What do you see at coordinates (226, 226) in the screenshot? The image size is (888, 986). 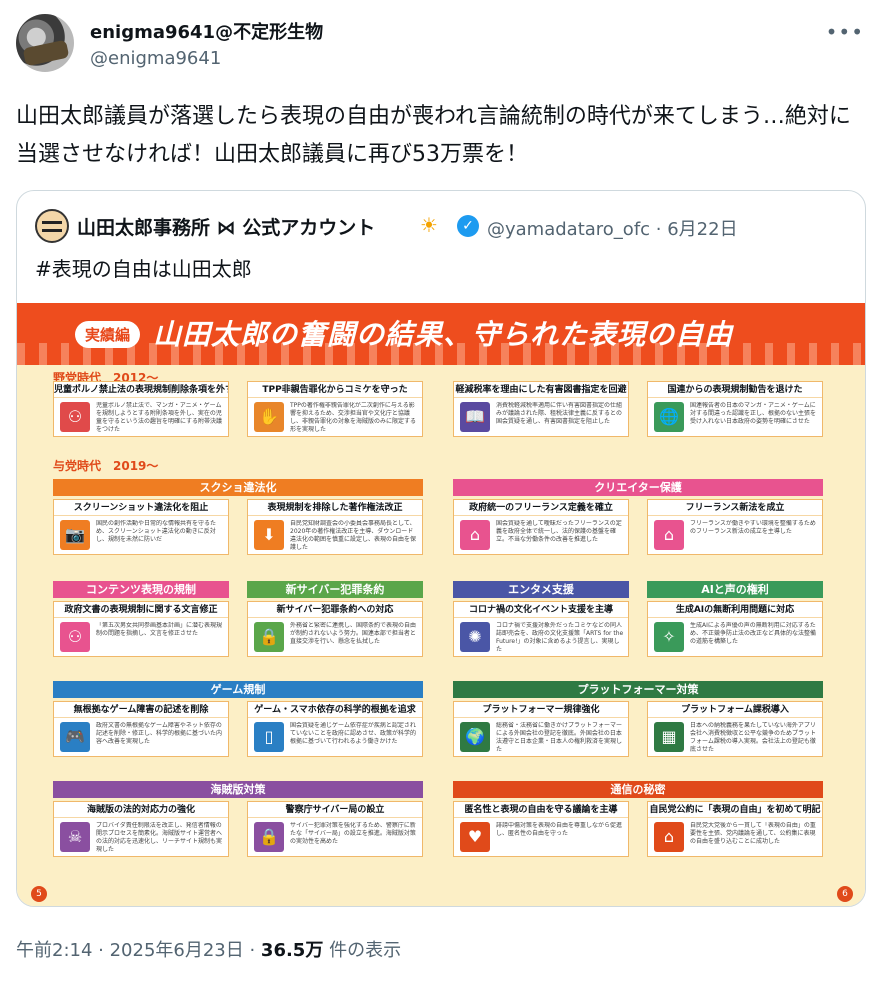 I see `quoted-author-name: 山田太郎事務所 ⋈ 公式アカウント` at bounding box center [226, 226].